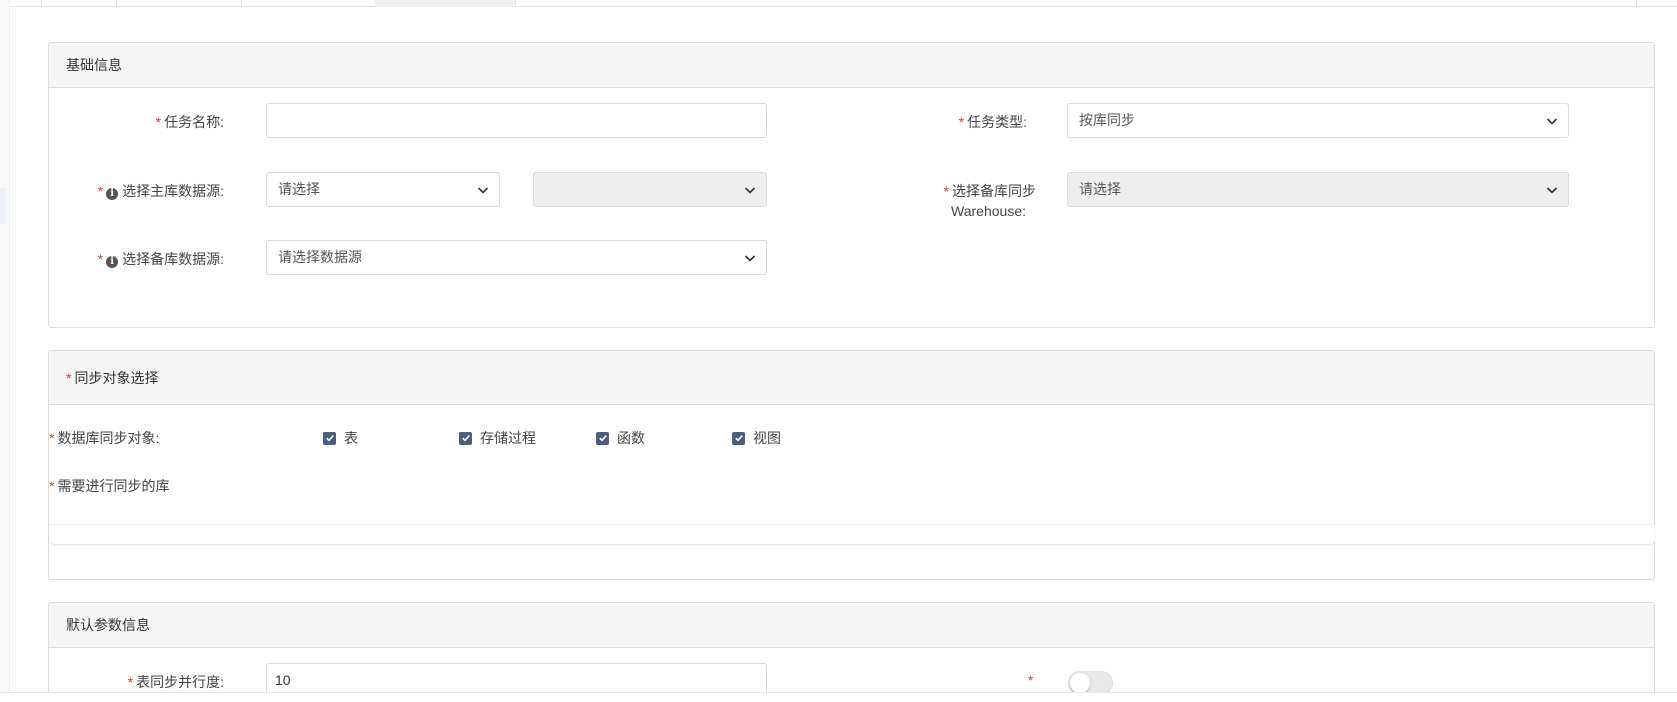 The image size is (1677, 702). What do you see at coordinates (1080, 683) in the screenshot?
I see `toggle-knob` at bounding box center [1080, 683].